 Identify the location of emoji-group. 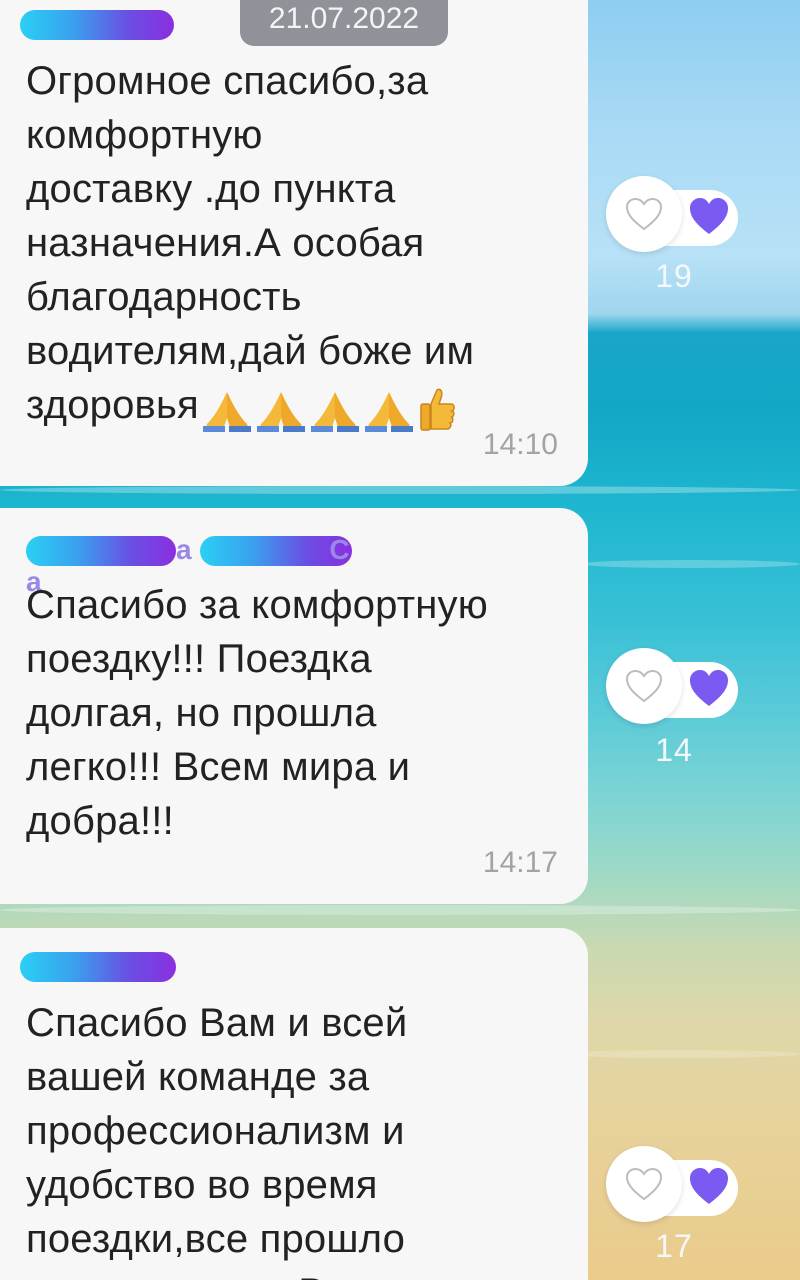
(329, 409).